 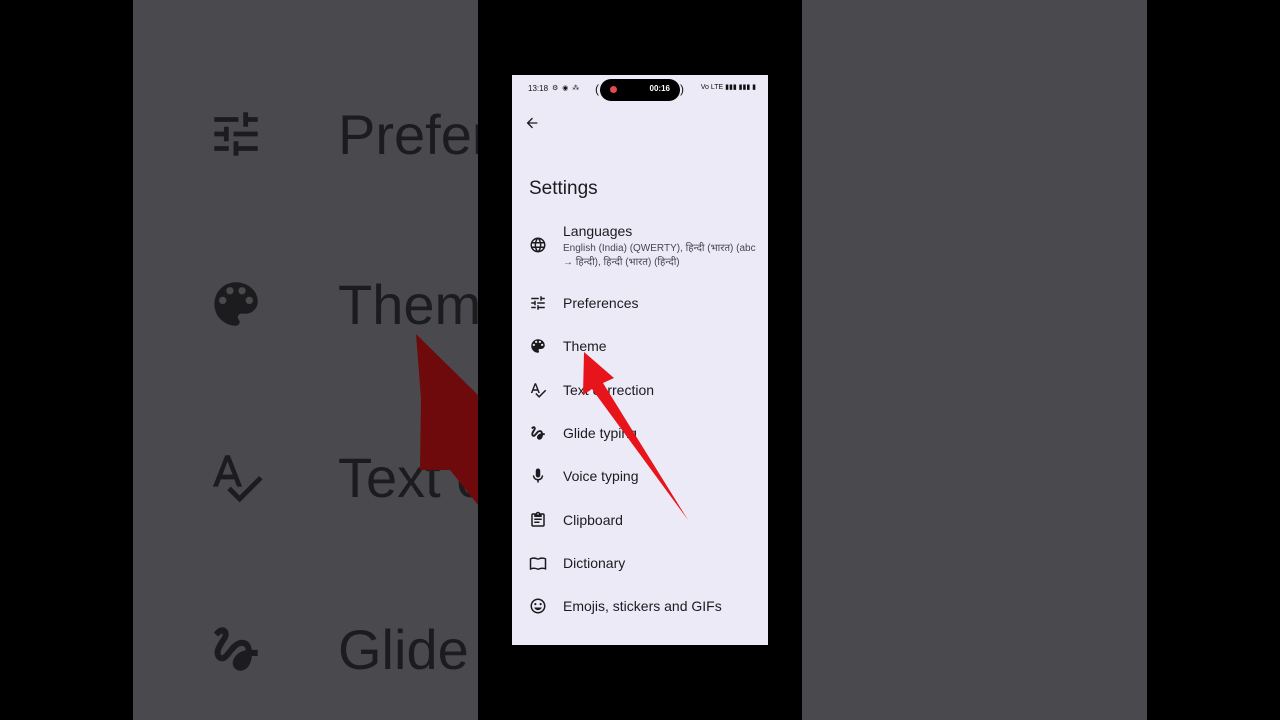 What do you see at coordinates (728, 87) in the screenshot?
I see `status-signal-battery-icons: Vo LTE ▮▮▮ ▮▮▮ ▮` at bounding box center [728, 87].